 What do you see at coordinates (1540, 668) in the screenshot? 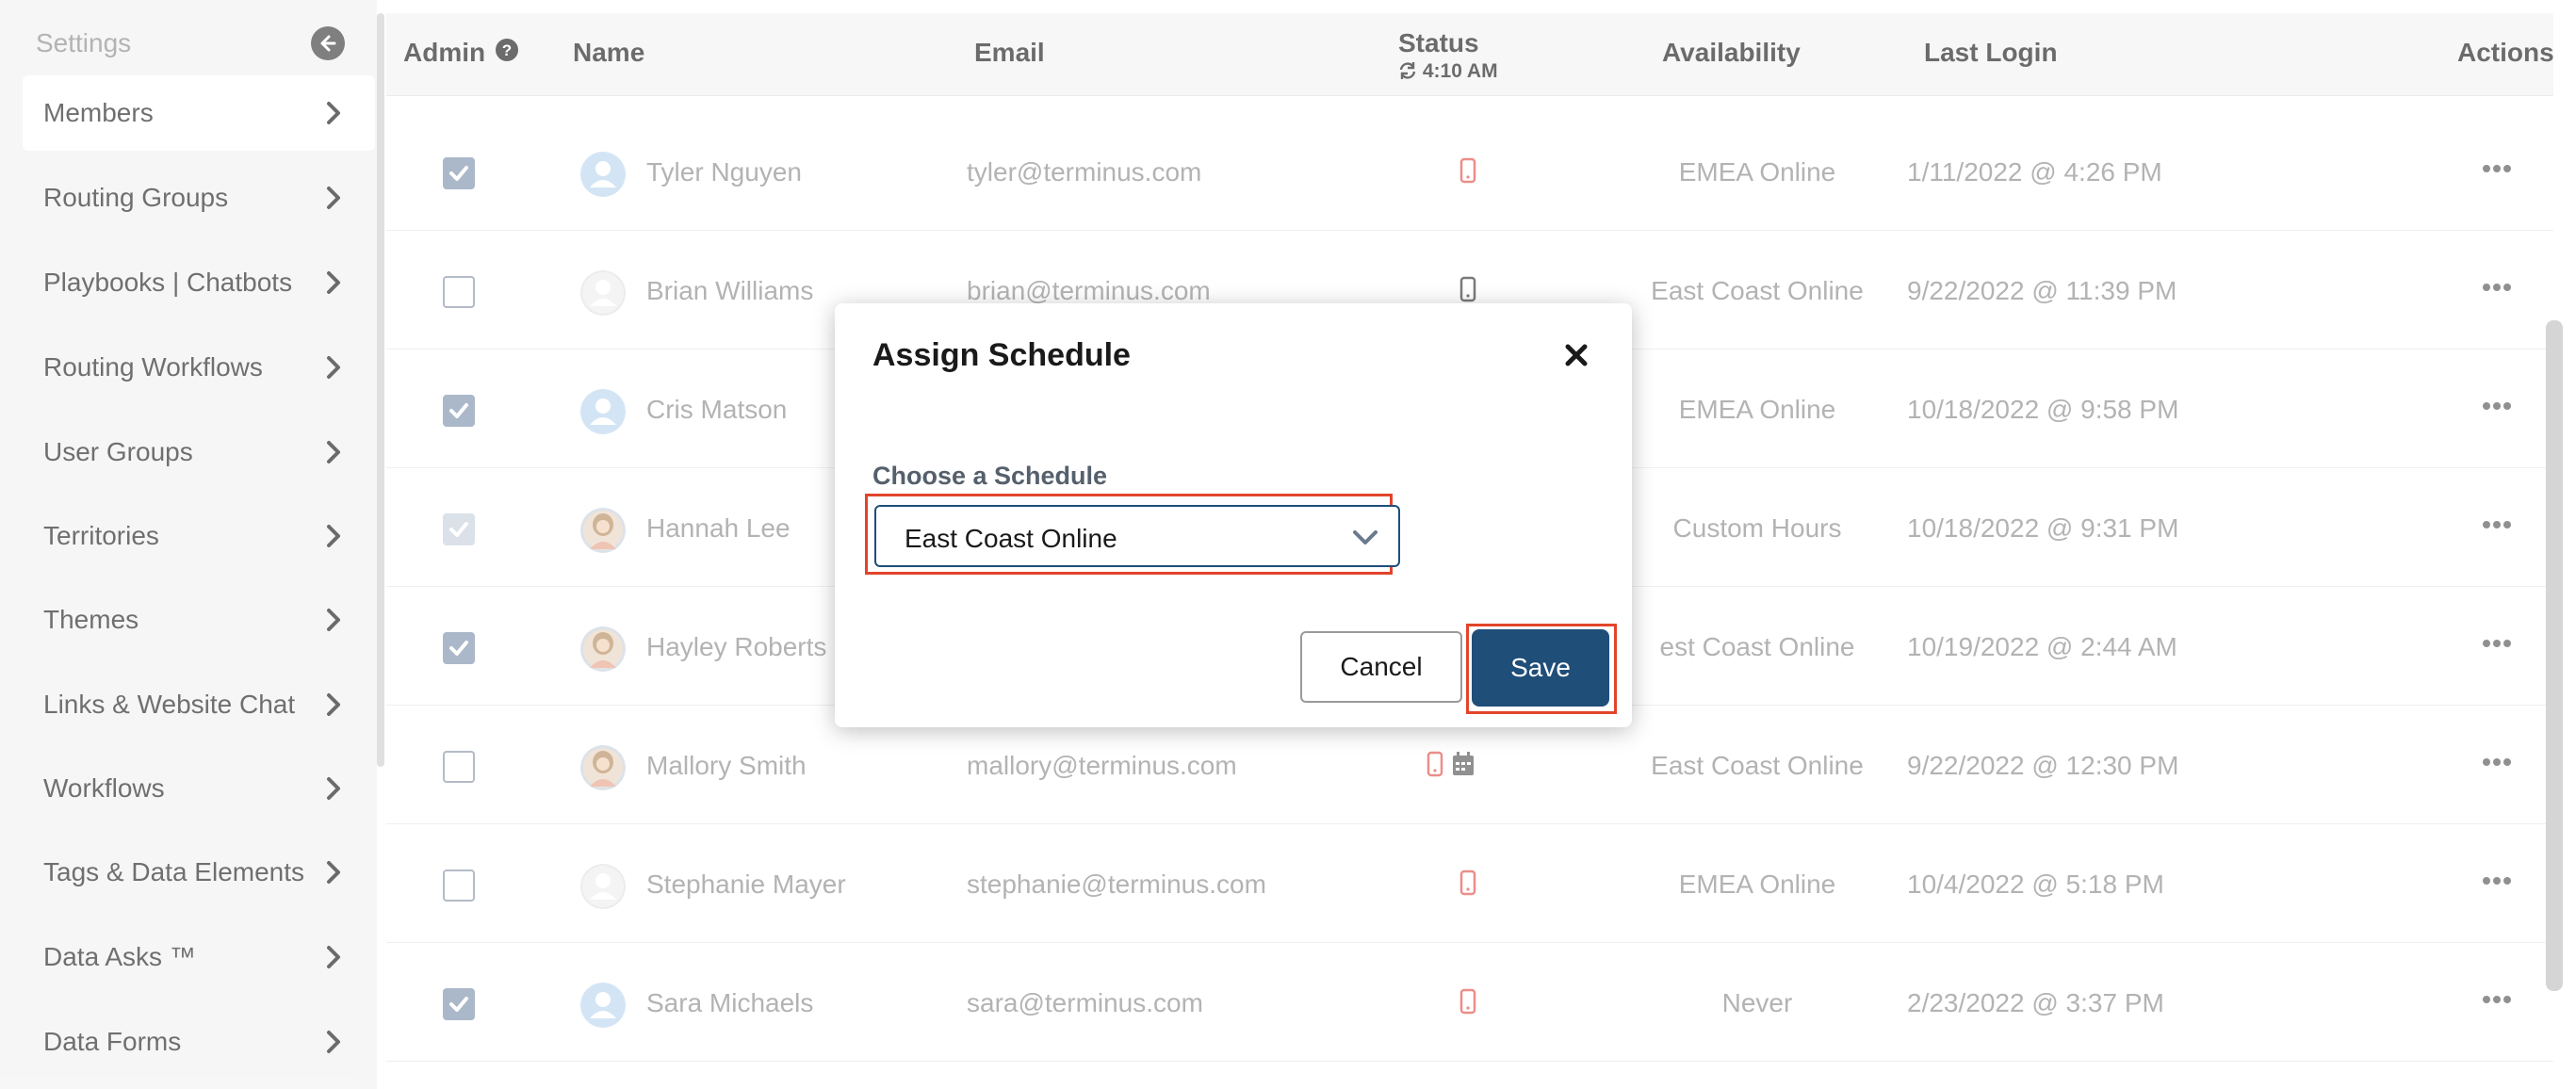
I see `save-button: Save` at bounding box center [1540, 668].